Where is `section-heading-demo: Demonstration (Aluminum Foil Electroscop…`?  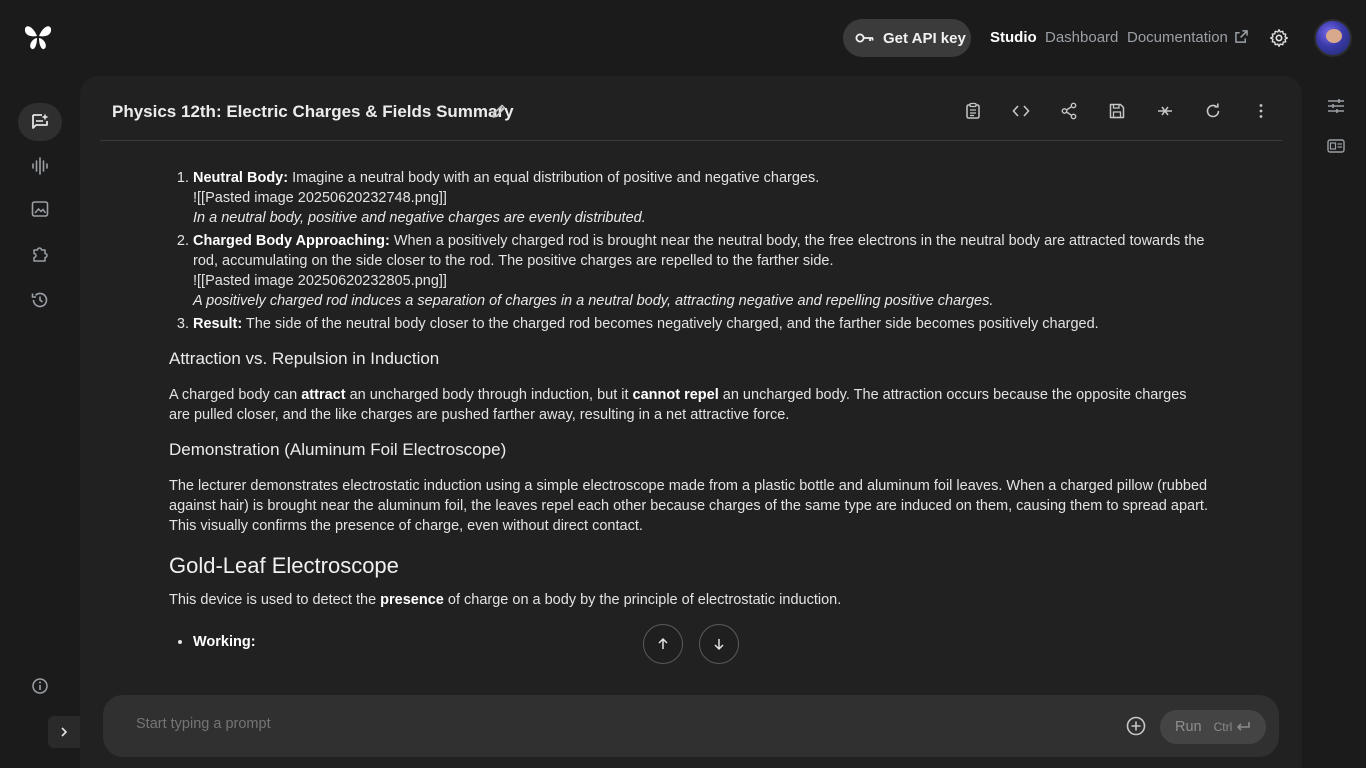 section-heading-demo: Demonstration (Aluminum Foil Electroscop… is located at coordinates (338, 449).